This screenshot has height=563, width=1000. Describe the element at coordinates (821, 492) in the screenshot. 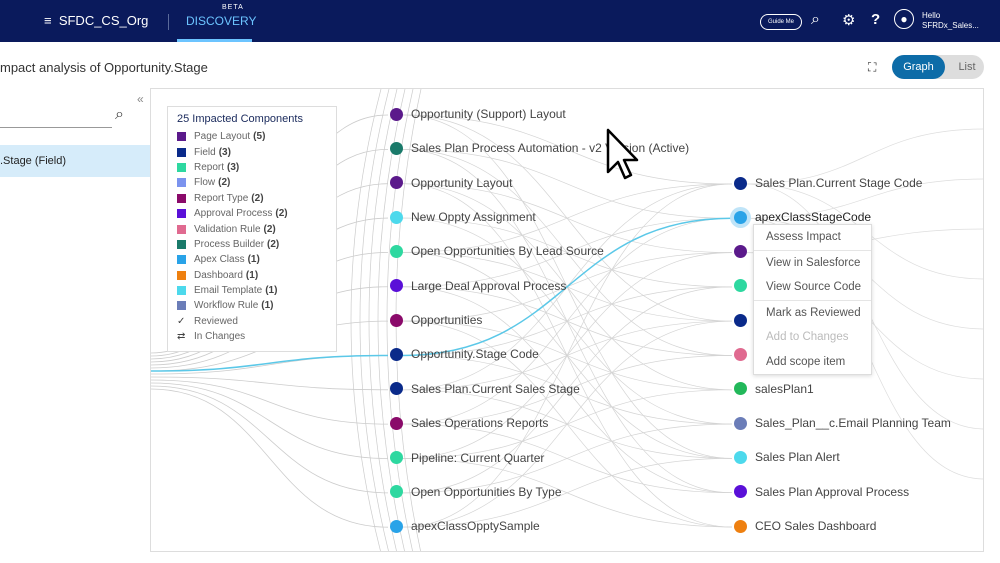

I see `graph-node: Sales Plan Approval Process` at that location.